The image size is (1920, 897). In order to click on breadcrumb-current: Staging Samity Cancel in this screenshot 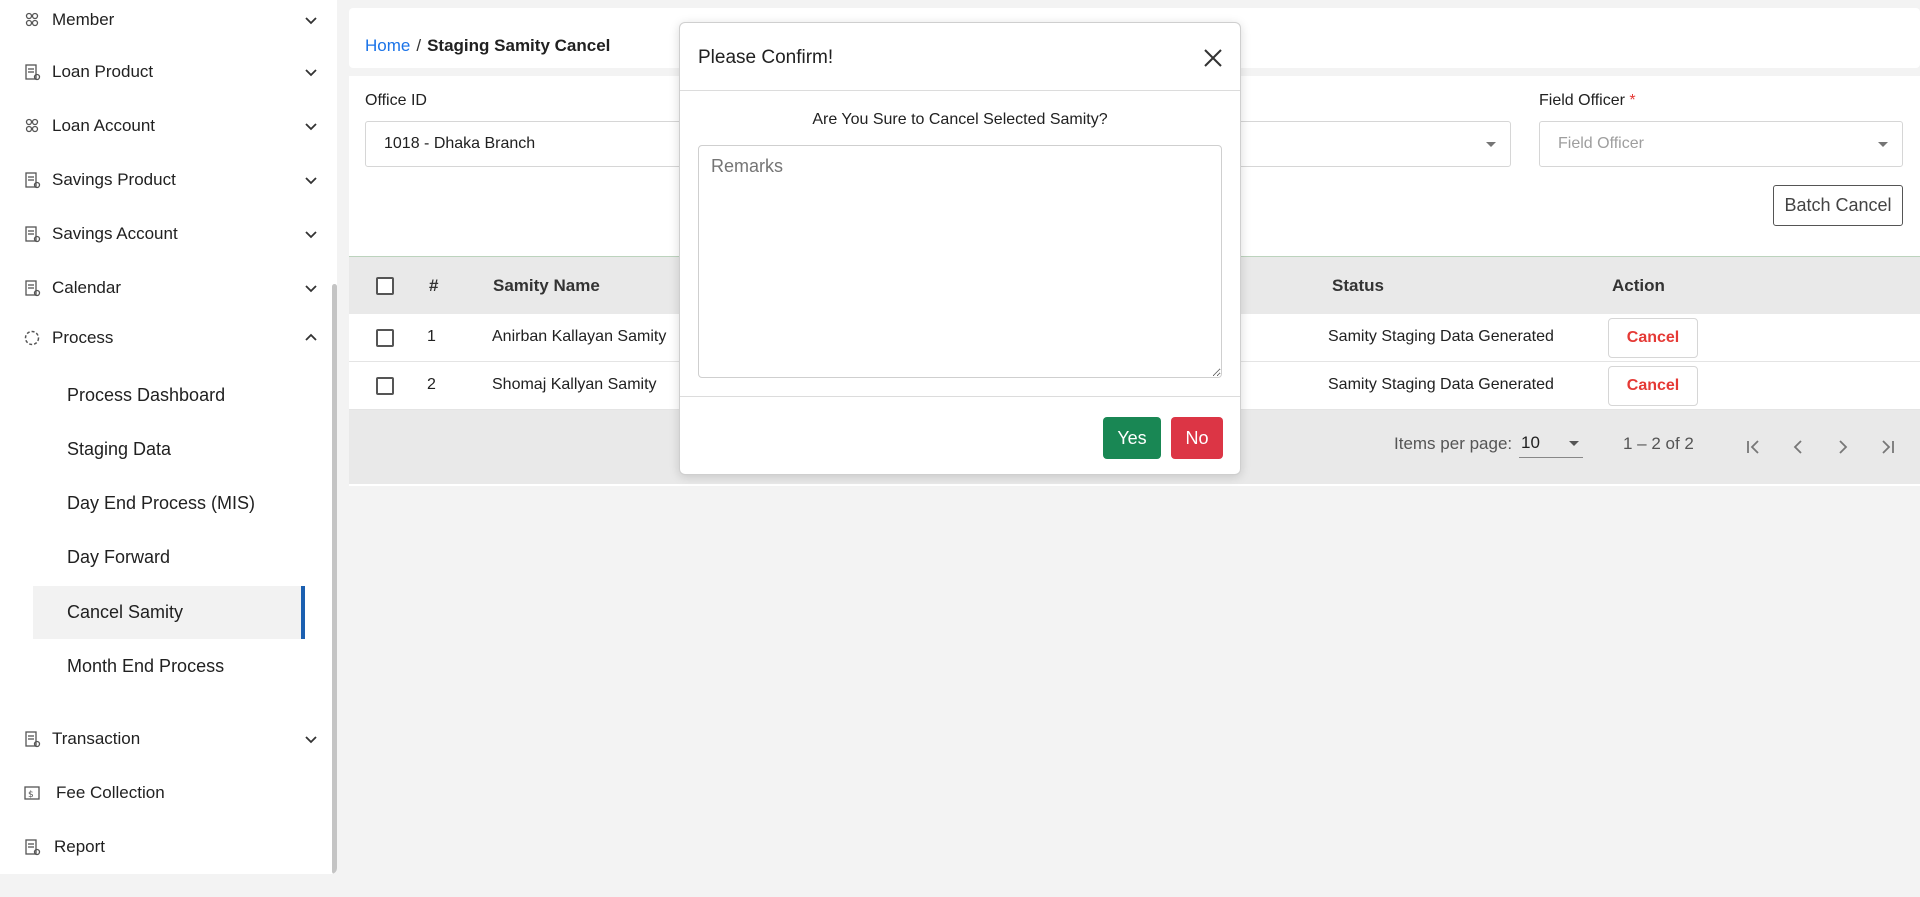, I will do `click(519, 45)`.